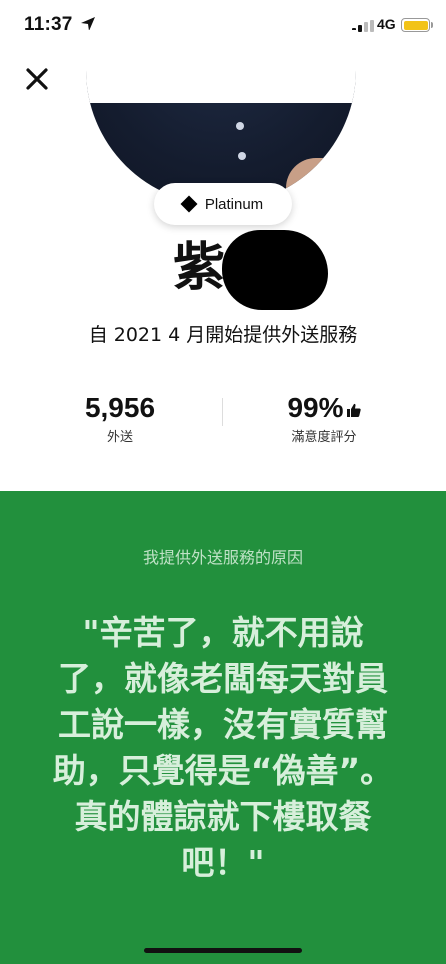 The height and width of the screenshot is (964, 446). I want to click on avatar-arm, so click(321, 181).